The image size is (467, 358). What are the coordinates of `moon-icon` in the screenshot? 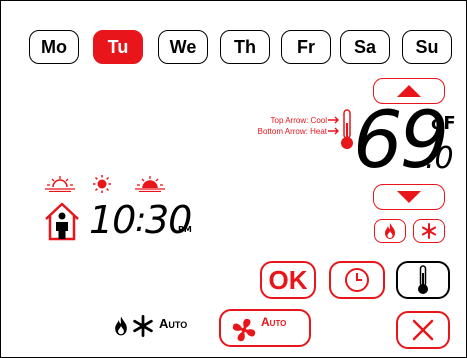 It's located at (193, 184).